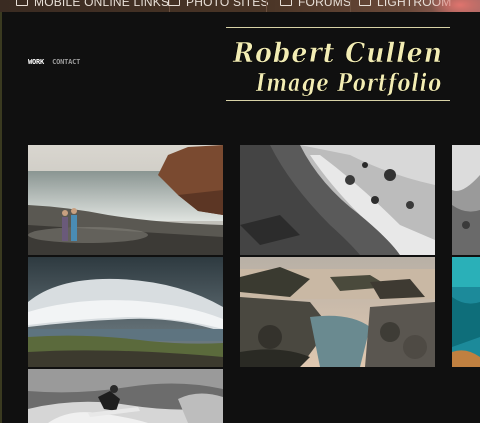 This screenshot has height=423, width=480. What do you see at coordinates (348, 82) in the screenshot?
I see `logo-line-2: Image Portfolio` at bounding box center [348, 82].